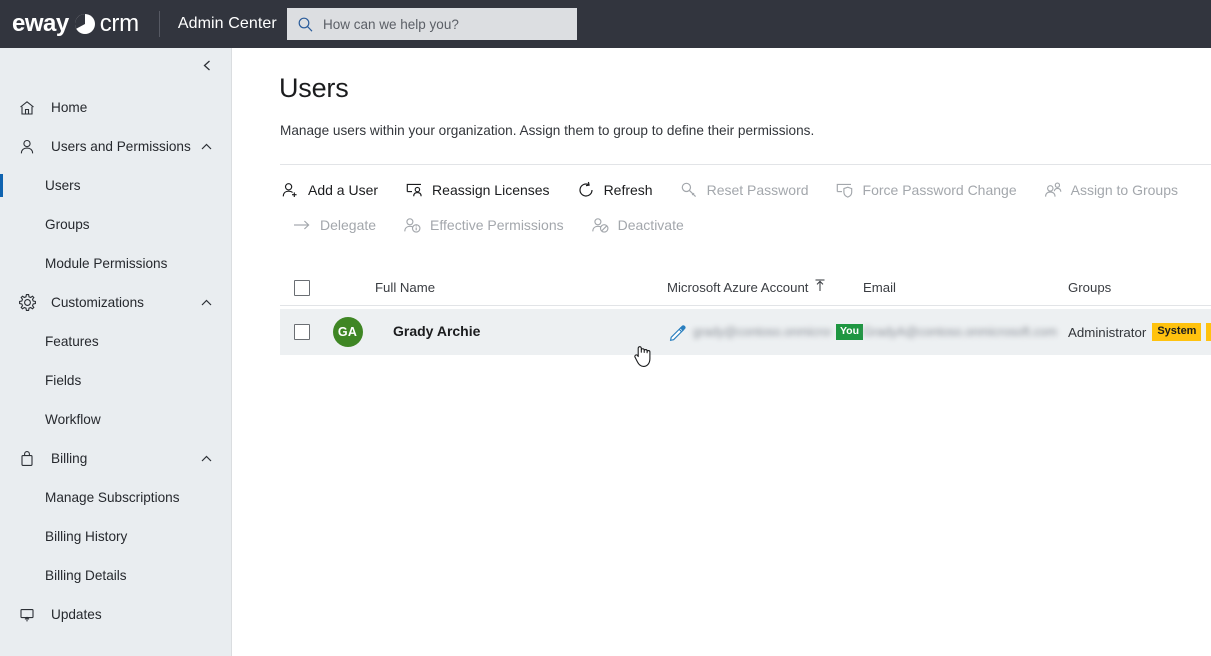  I want to click on column-label: Microsoft Azure Account, so click(738, 287).